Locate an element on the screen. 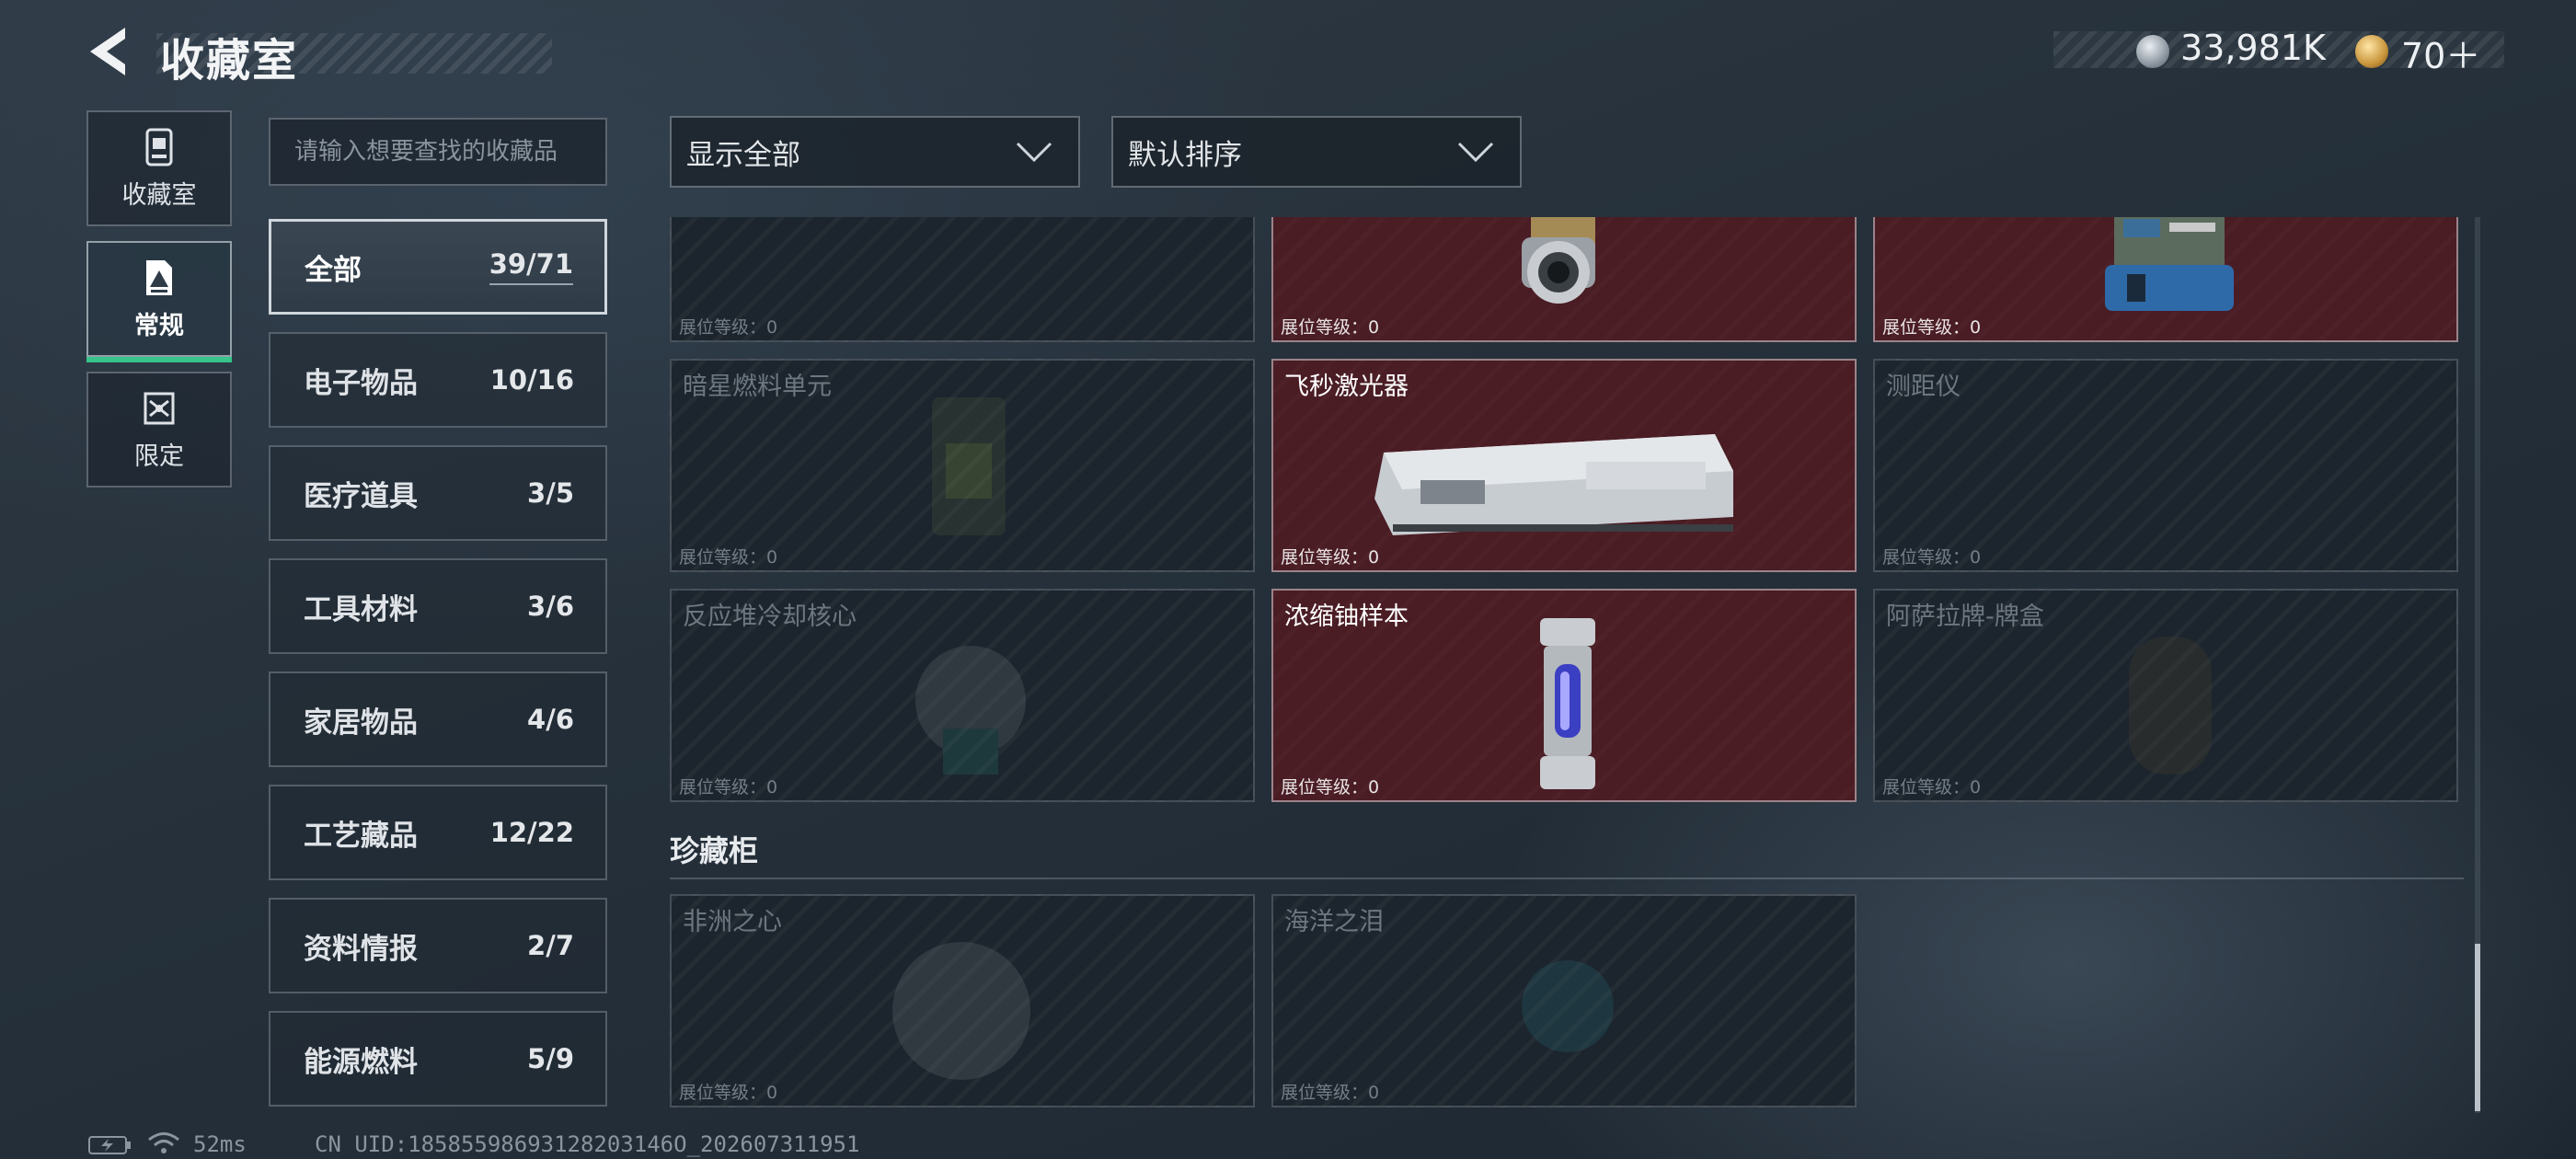 This screenshot has height=1159, width=2576. category-count: 10/16 is located at coordinates (531, 380).